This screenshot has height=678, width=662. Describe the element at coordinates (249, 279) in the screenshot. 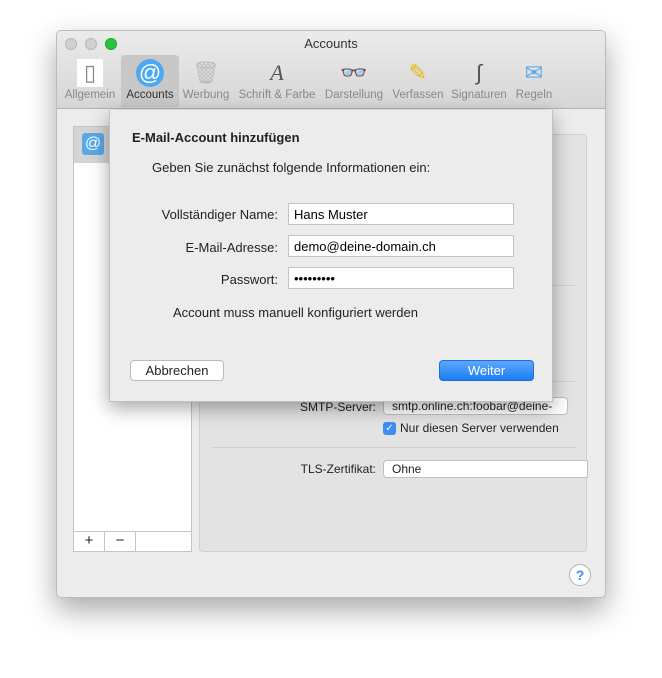

I see `password-label: Passwort:` at that location.